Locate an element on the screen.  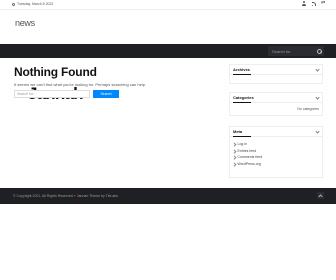
widget-header: Archives is located at coordinates (276, 70).